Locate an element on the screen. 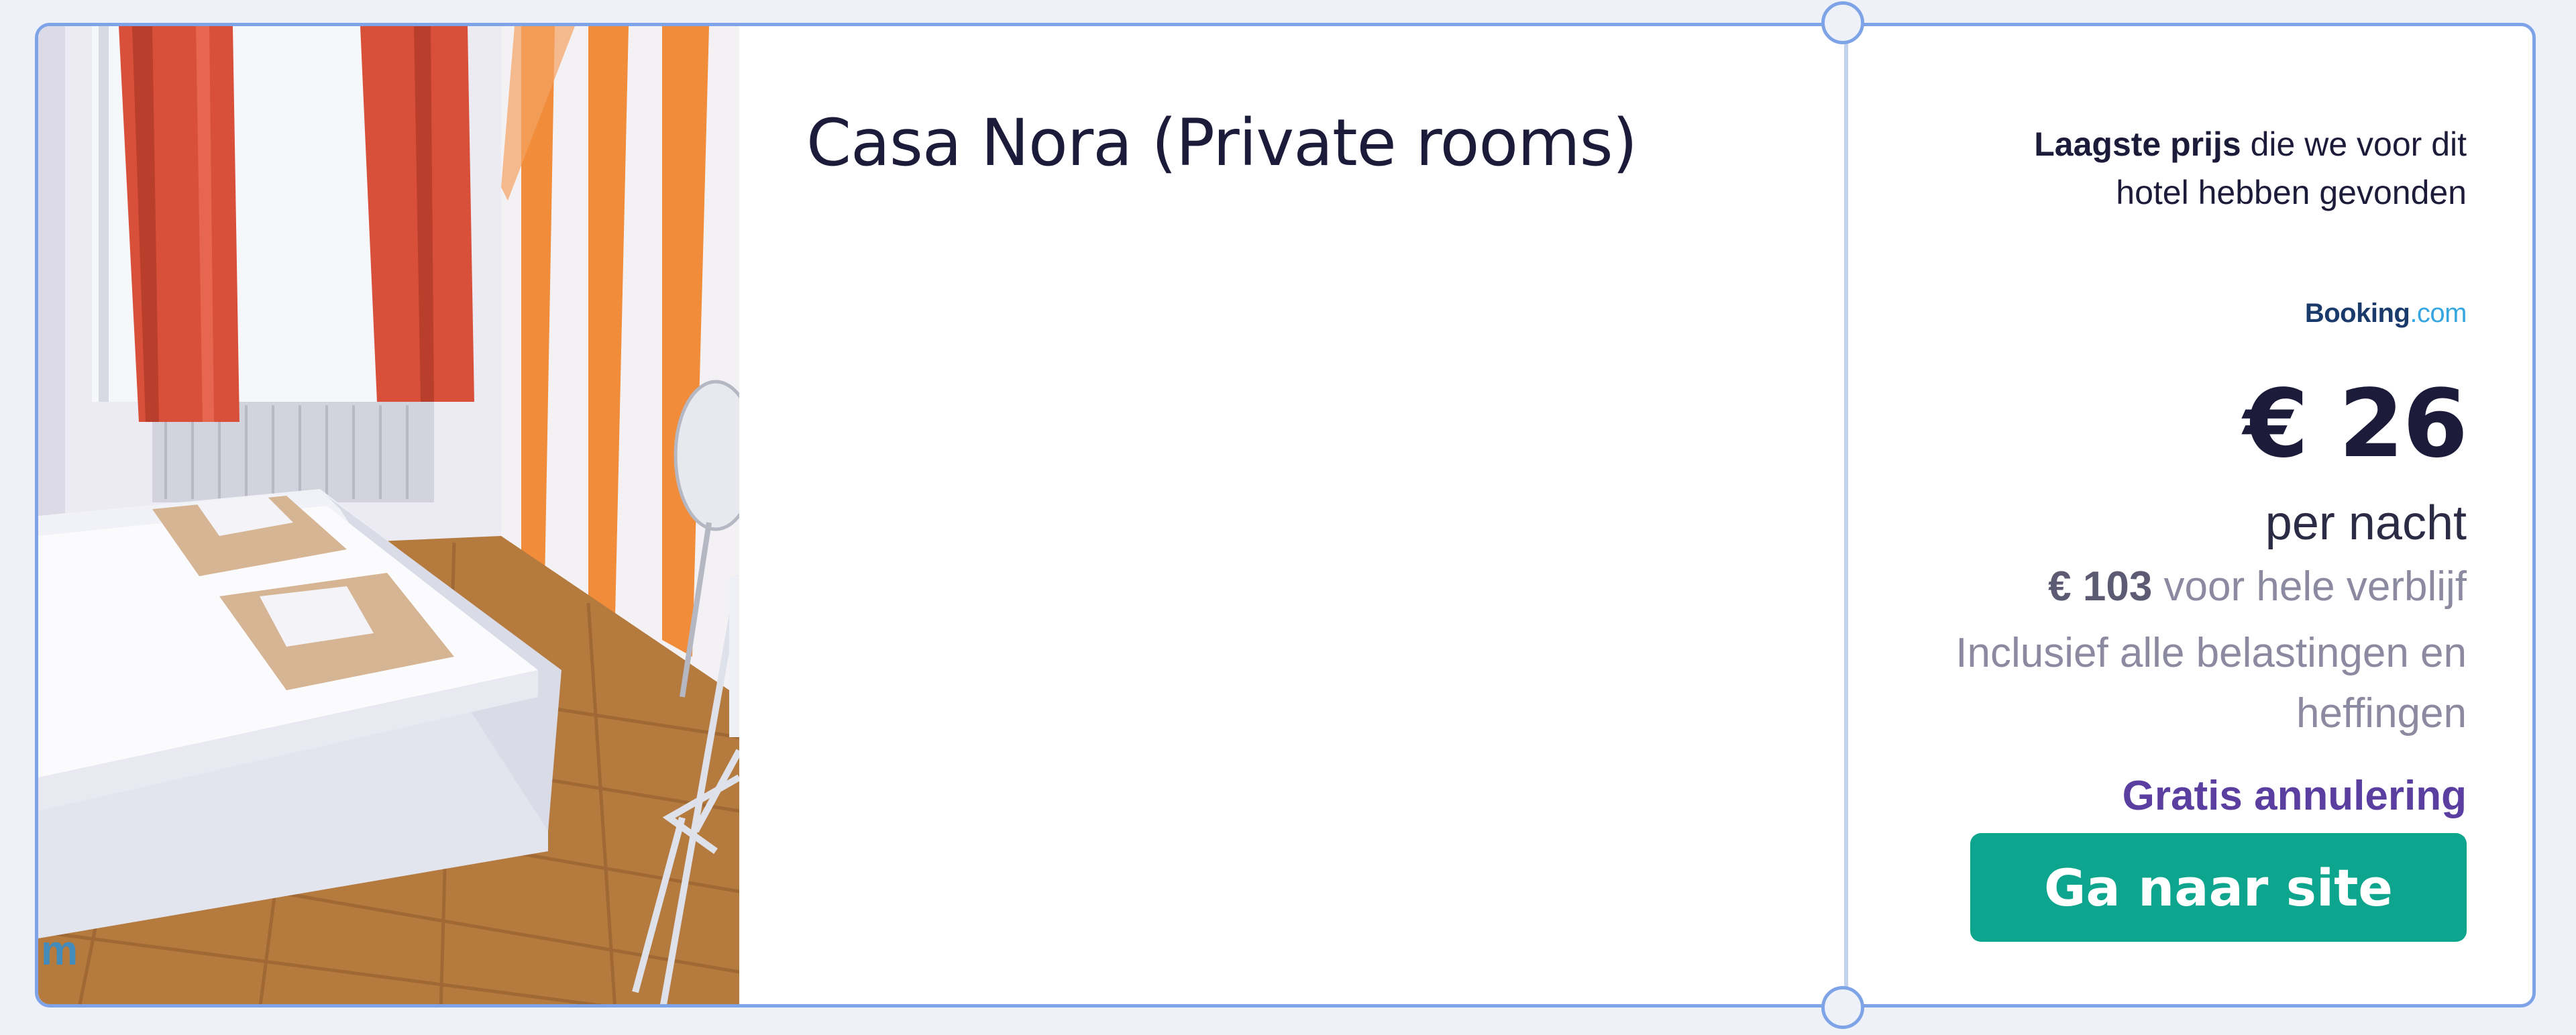 Image resolution: width=2576 pixels, height=1035 pixels. total-price: € 103 voor hele verblijf is located at coordinates (2257, 586).